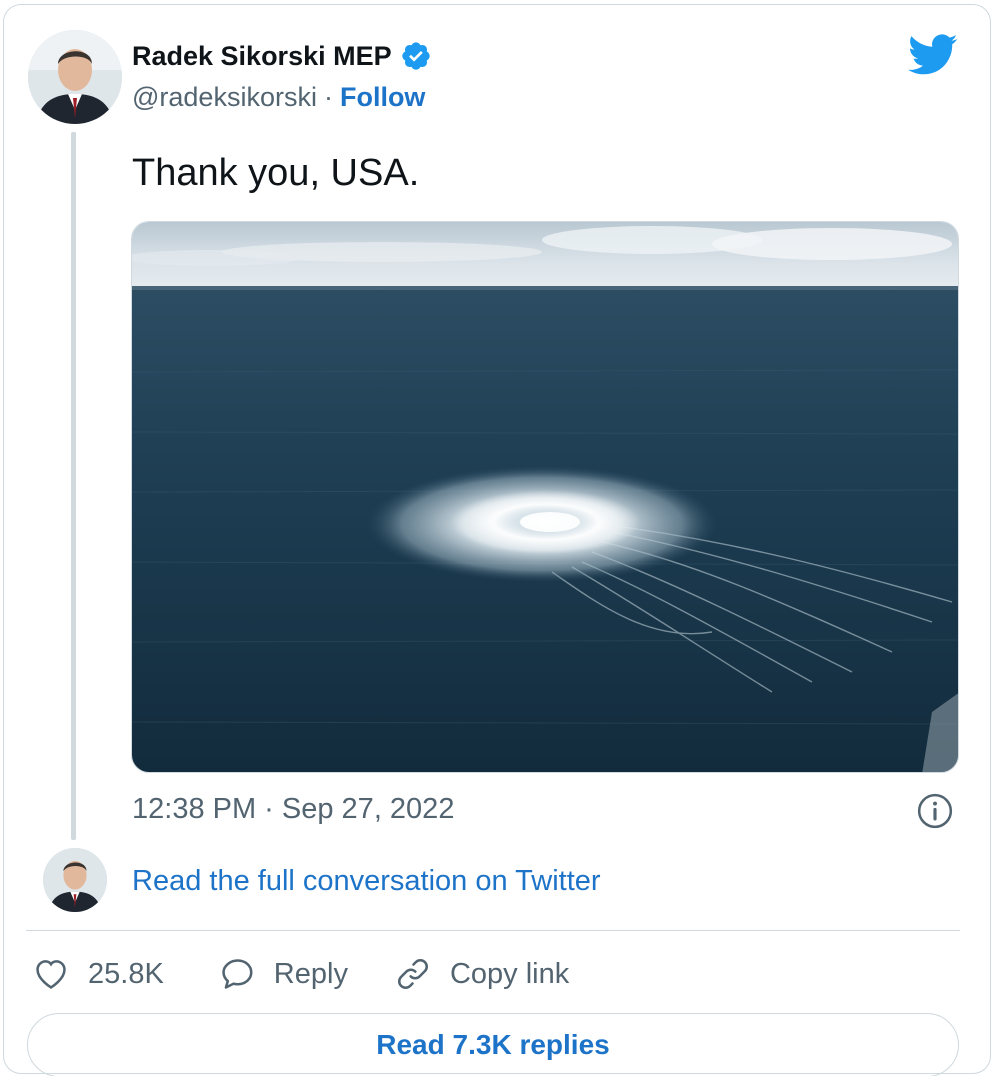 The image size is (1004, 1076). I want to click on like-button: 25.8K, so click(98, 974).